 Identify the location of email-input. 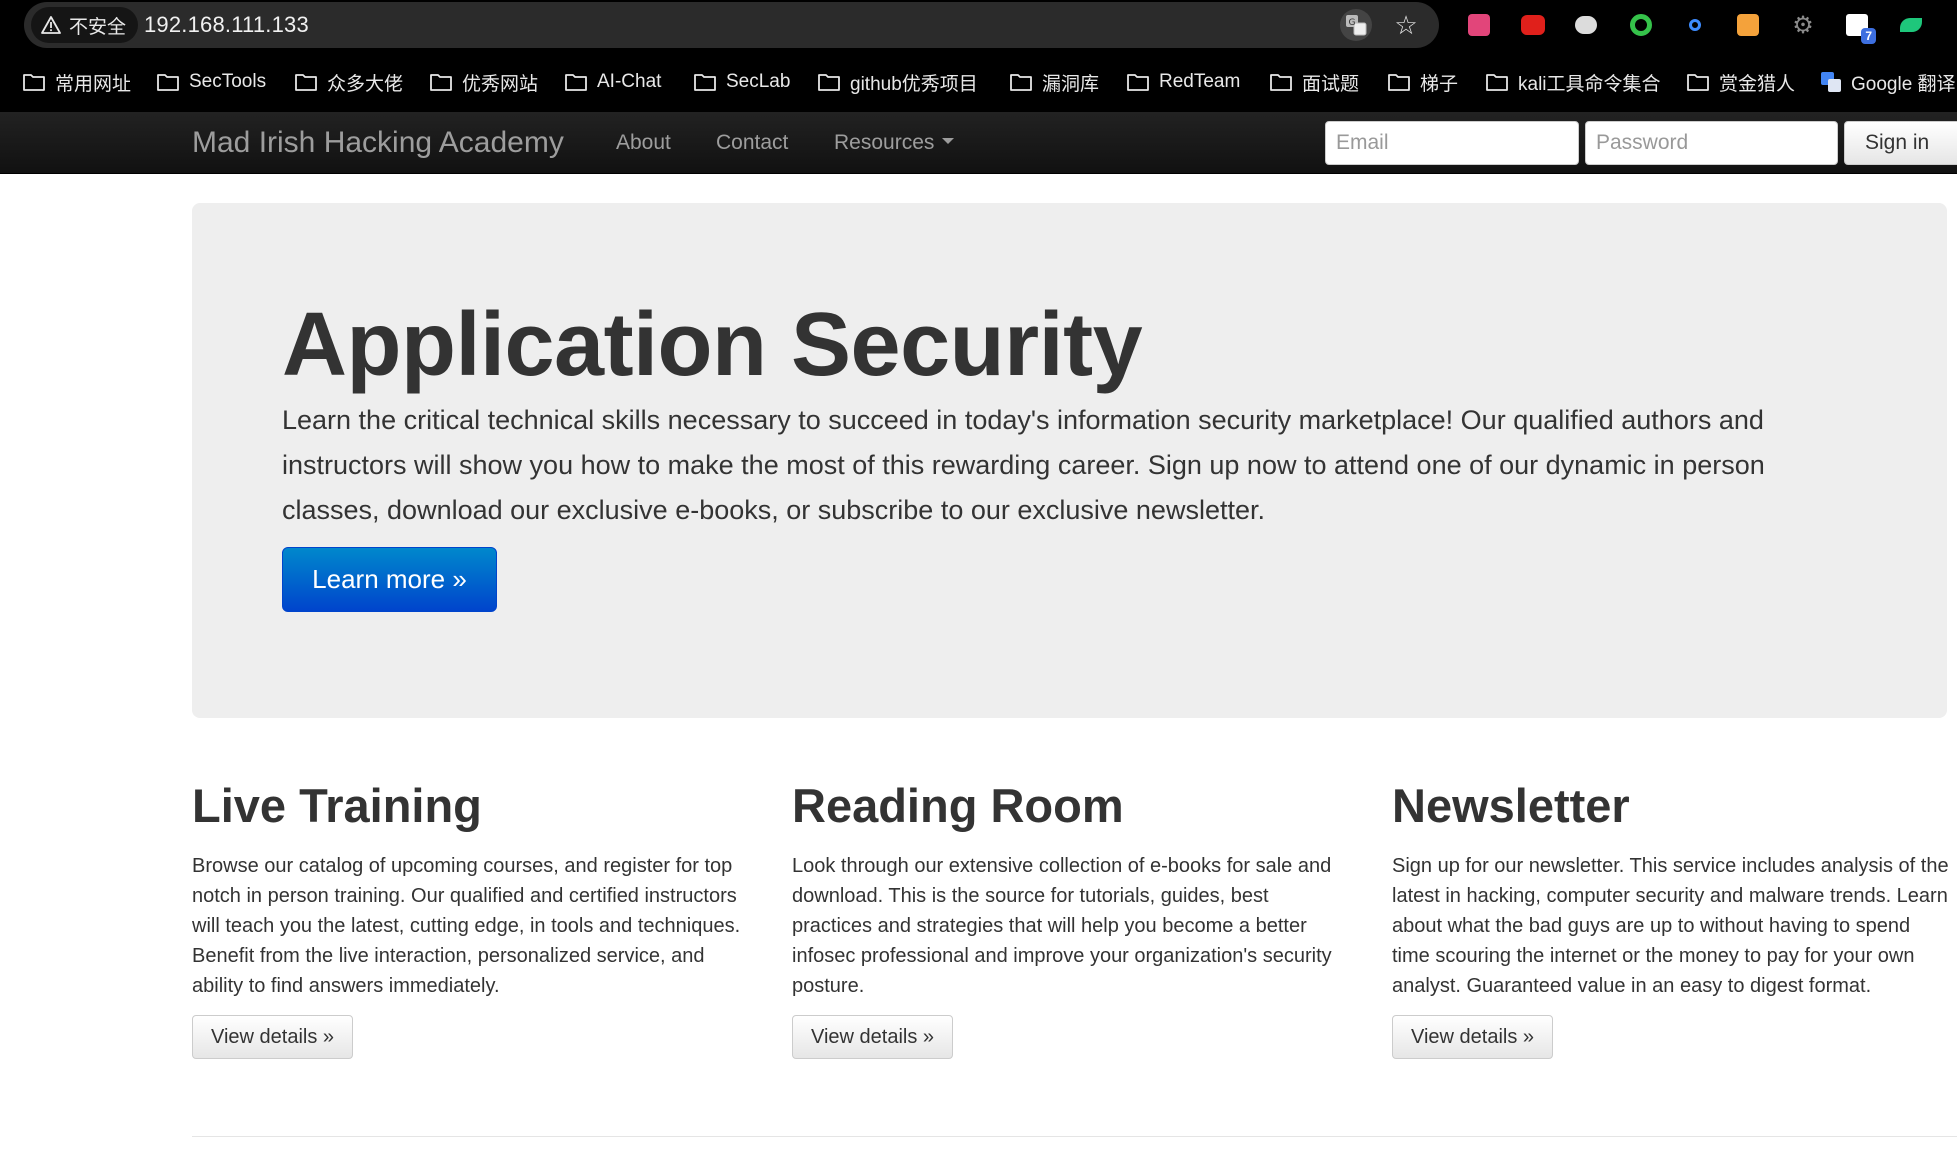
(1452, 143).